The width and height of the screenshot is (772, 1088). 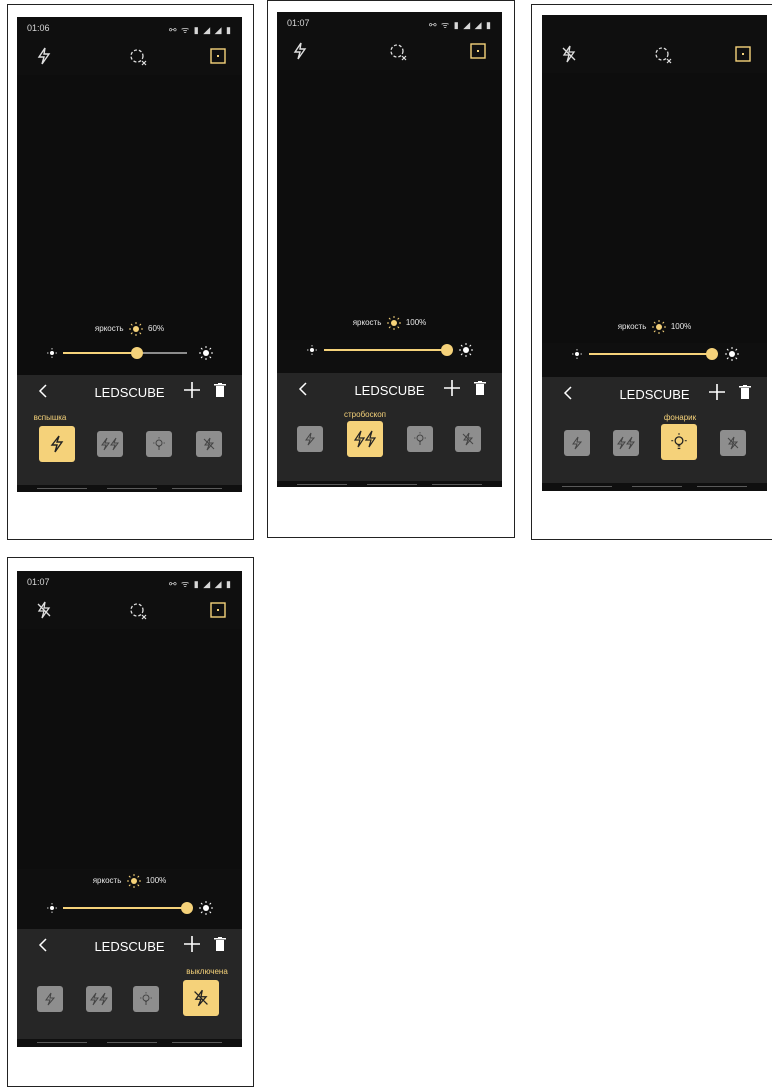 What do you see at coordinates (129, 984) in the screenshot?
I see `mode-panel: LEDSCUBE выключена` at bounding box center [129, 984].